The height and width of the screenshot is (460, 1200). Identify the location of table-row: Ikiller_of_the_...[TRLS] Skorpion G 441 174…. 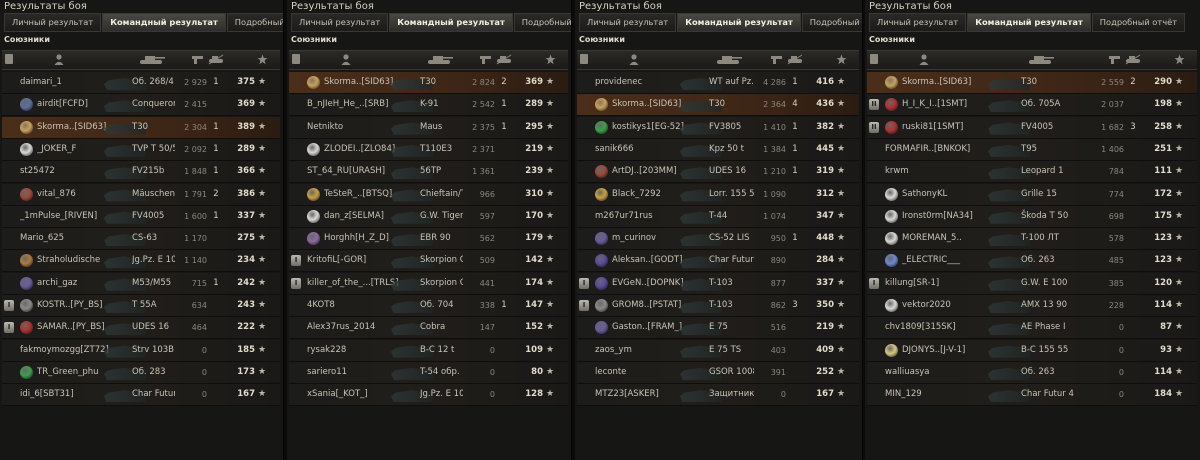
(428, 283).